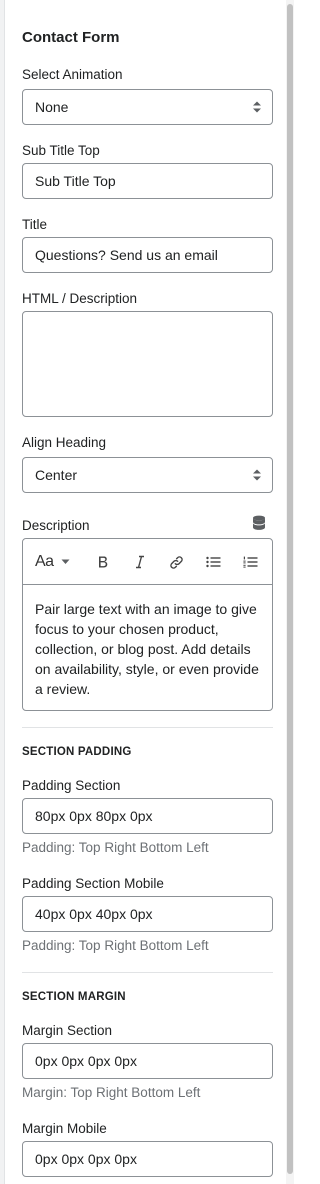 The width and height of the screenshot is (320, 1184). I want to click on title-input: Questions? Send us an email, so click(147, 255).